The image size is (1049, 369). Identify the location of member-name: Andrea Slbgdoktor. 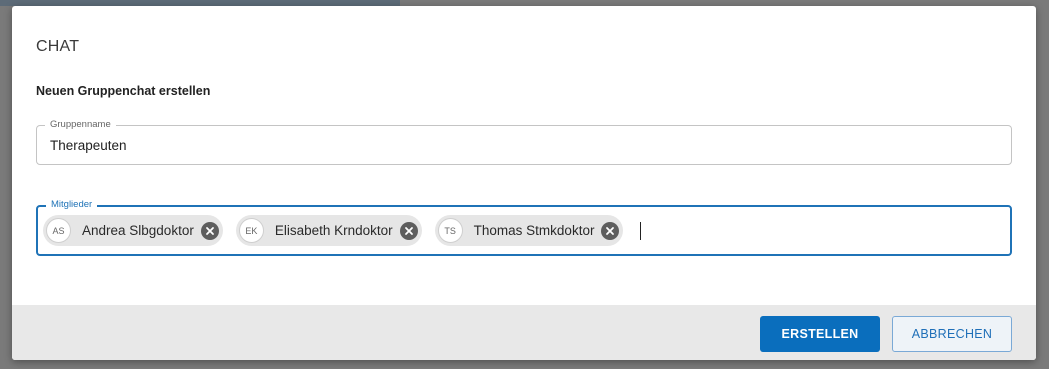
(138, 230).